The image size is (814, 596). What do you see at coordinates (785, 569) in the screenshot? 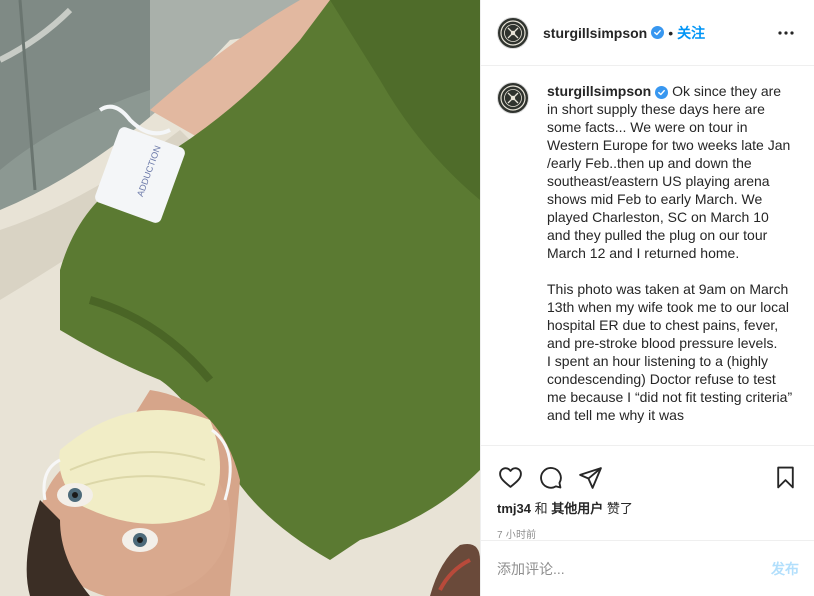
I see `post-comment-button: 发布` at bounding box center [785, 569].